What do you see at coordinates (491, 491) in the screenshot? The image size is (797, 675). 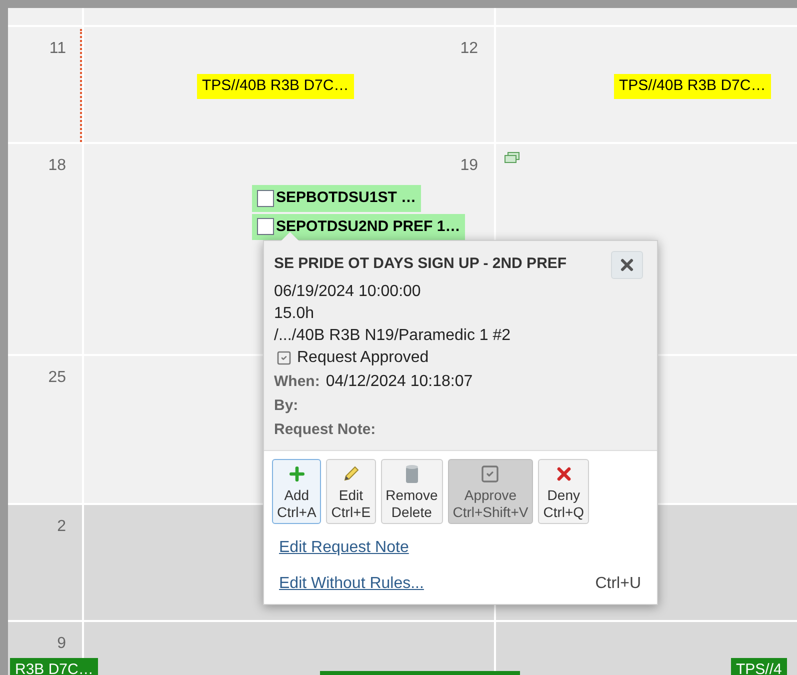 I see `action-button: Approve Ctrl+Shift+V` at bounding box center [491, 491].